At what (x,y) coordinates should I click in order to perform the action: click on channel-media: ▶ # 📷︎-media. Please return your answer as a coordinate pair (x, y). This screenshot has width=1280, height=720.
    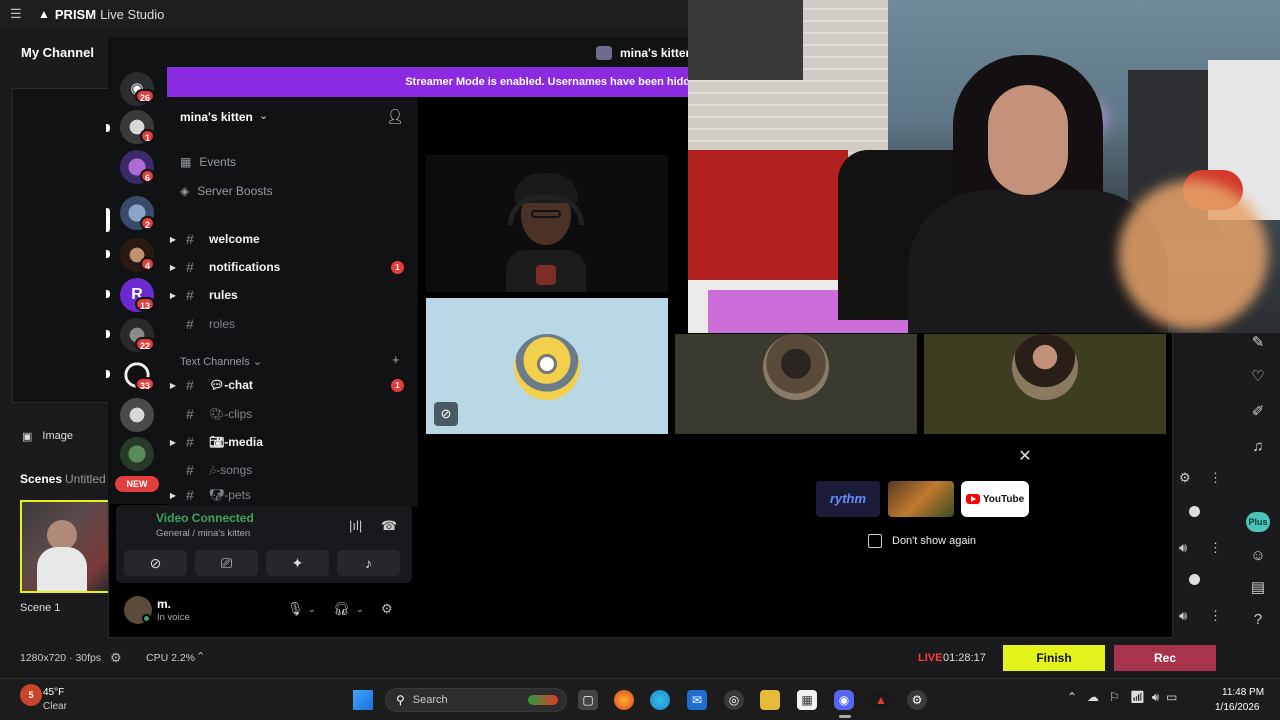
    Looking at the image, I should click on (289, 442).